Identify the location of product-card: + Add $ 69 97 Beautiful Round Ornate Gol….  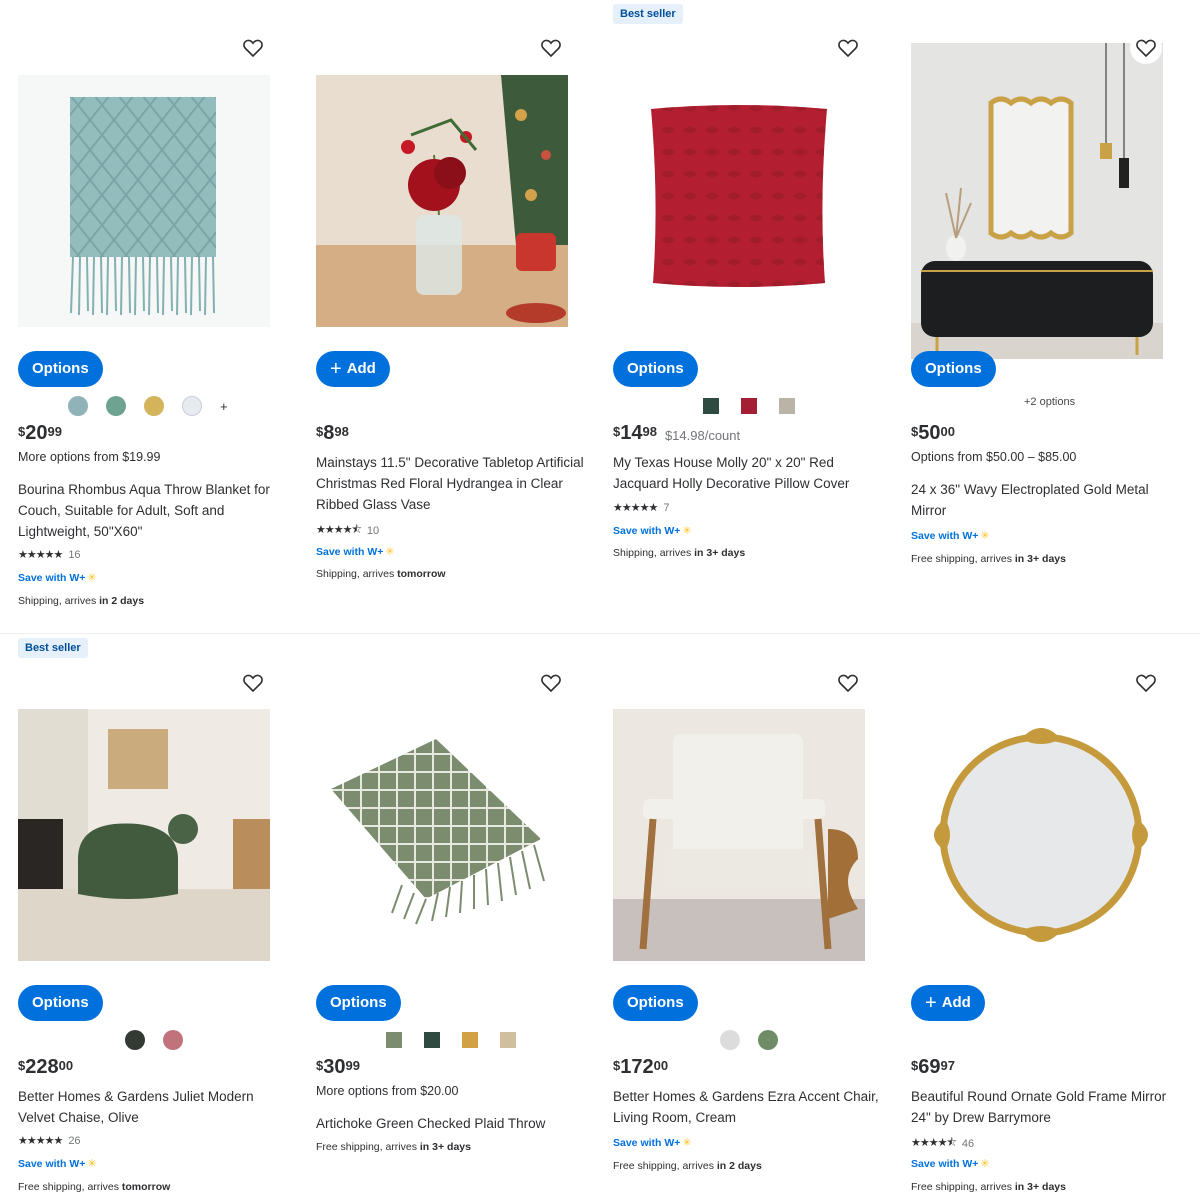
(1045, 917).